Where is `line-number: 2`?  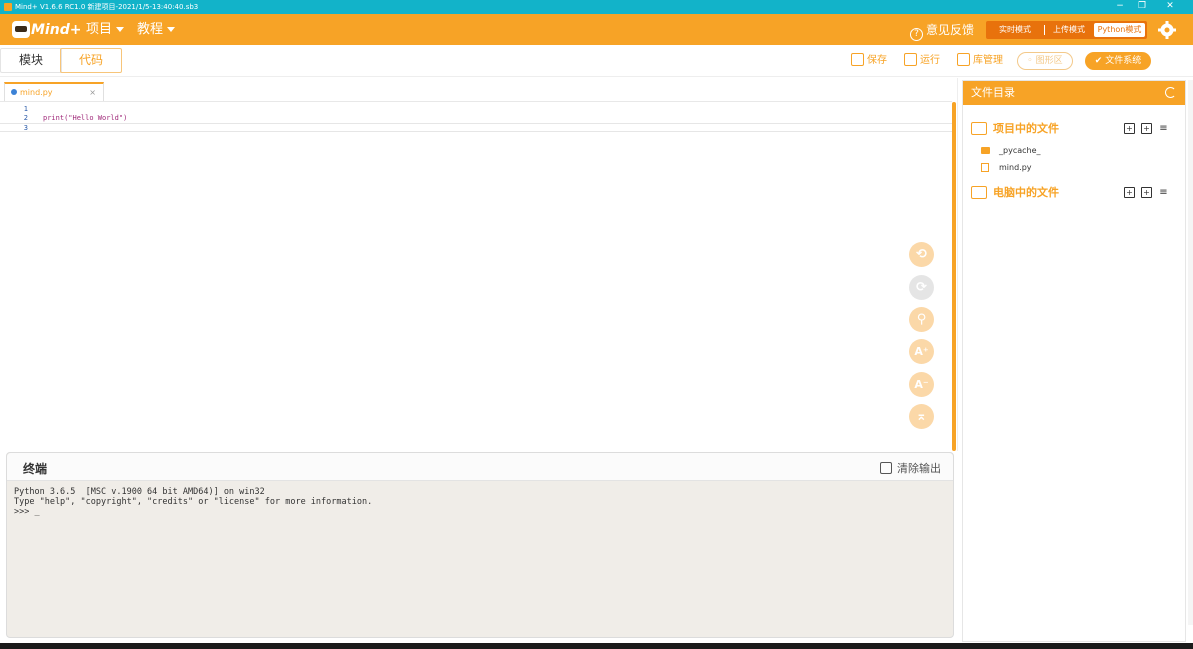 line-number: 2 is located at coordinates (25, 118).